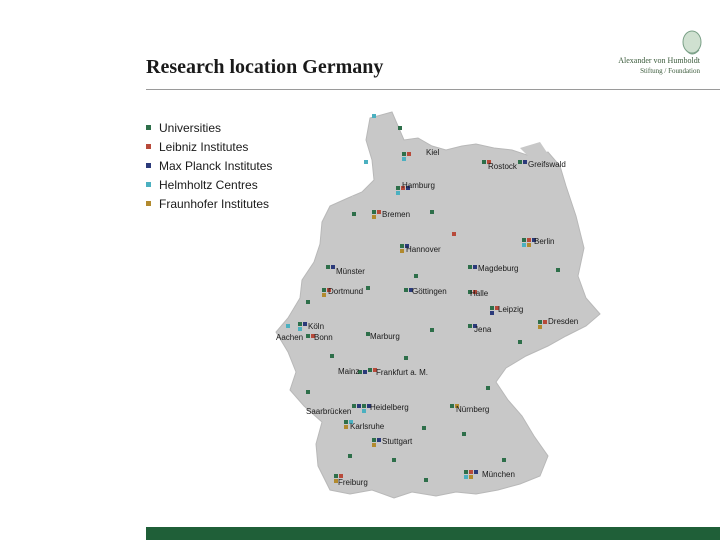 This screenshot has width=720, height=540. Describe the element at coordinates (473, 409) in the screenshot. I see `city-nuernberg: Nürnberg` at that location.